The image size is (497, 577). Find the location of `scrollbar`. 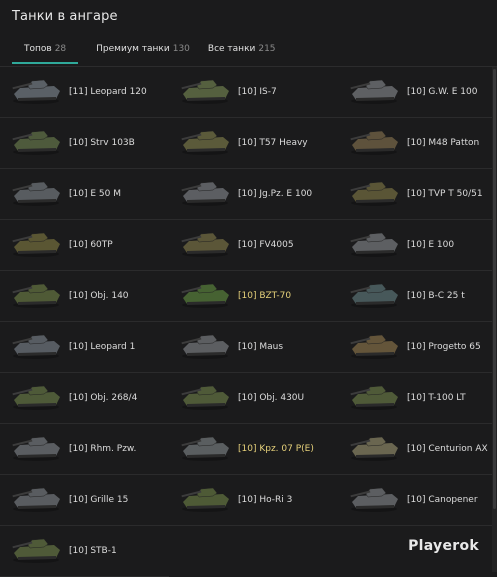

scrollbar is located at coordinates (494, 319).